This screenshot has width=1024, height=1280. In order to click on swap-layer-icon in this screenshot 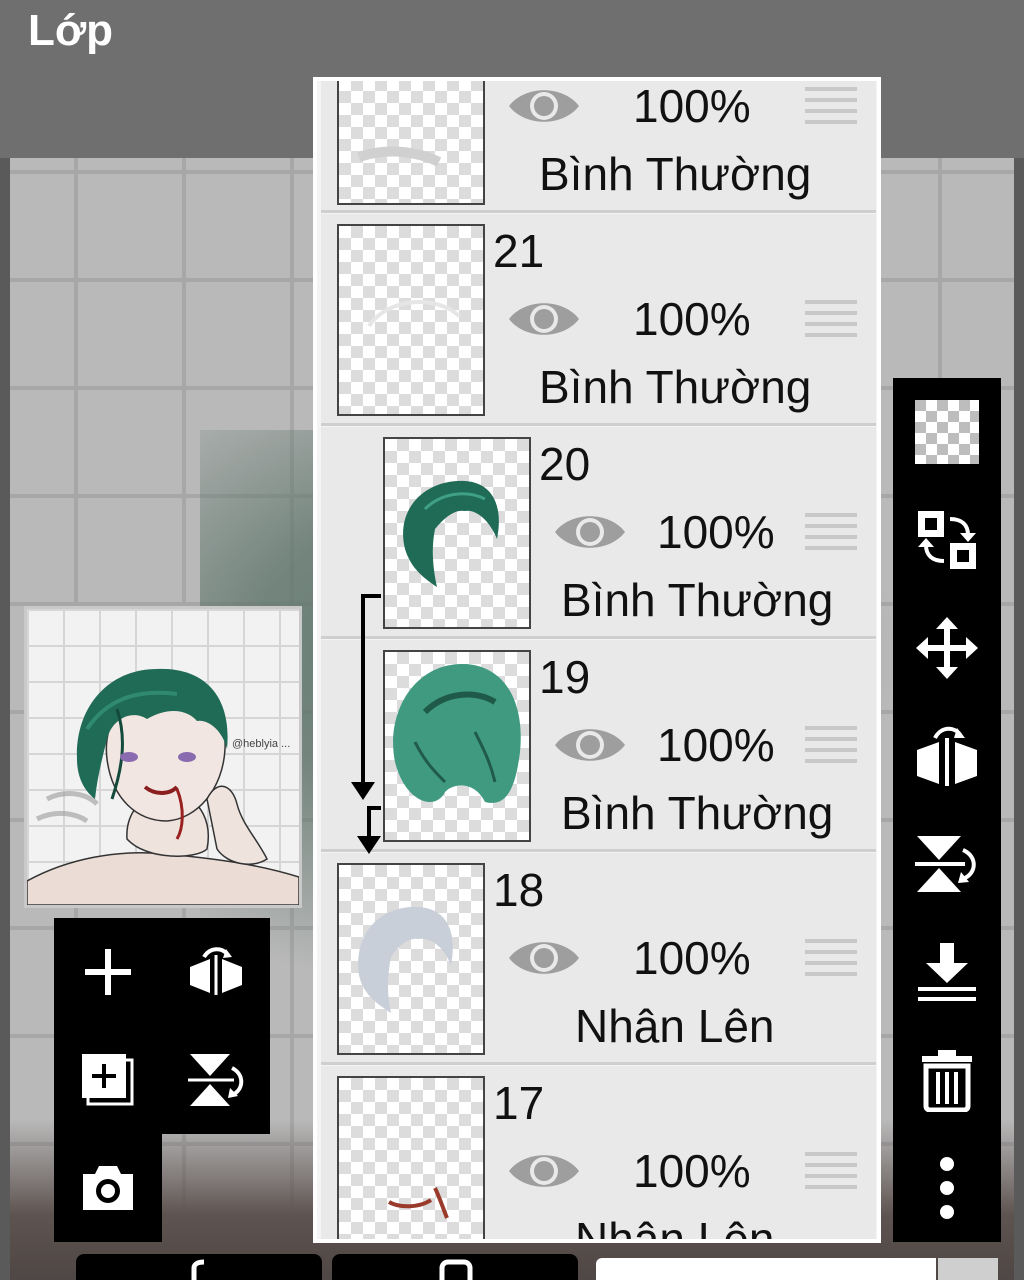, I will do `click(947, 540)`.